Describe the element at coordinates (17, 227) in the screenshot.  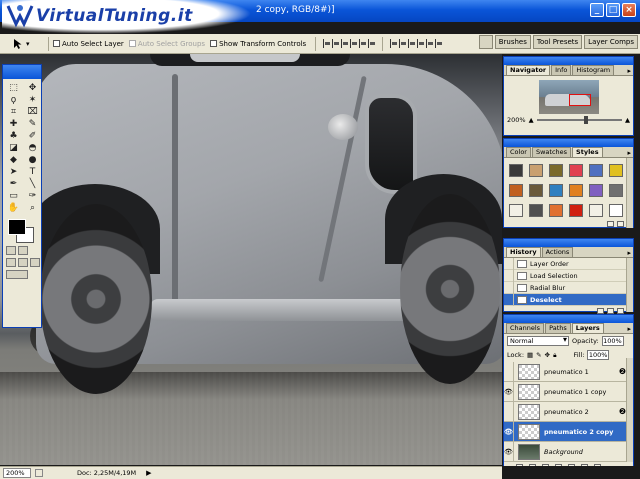
I see `foreground-color` at that location.